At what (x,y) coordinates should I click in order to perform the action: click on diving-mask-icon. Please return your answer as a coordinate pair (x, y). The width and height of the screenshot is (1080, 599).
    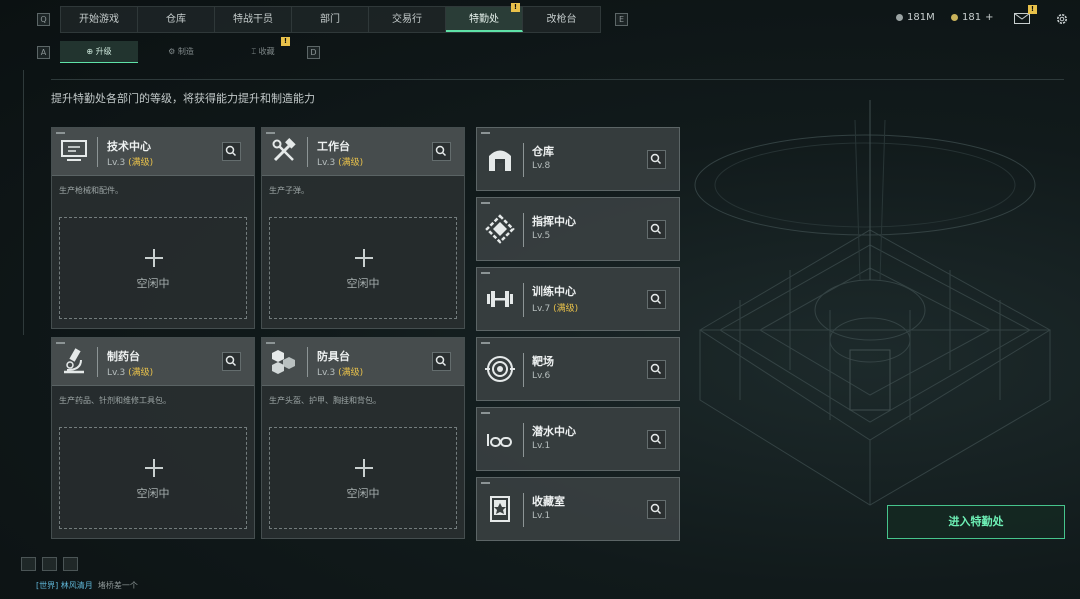
    Looking at the image, I should click on (499, 440).